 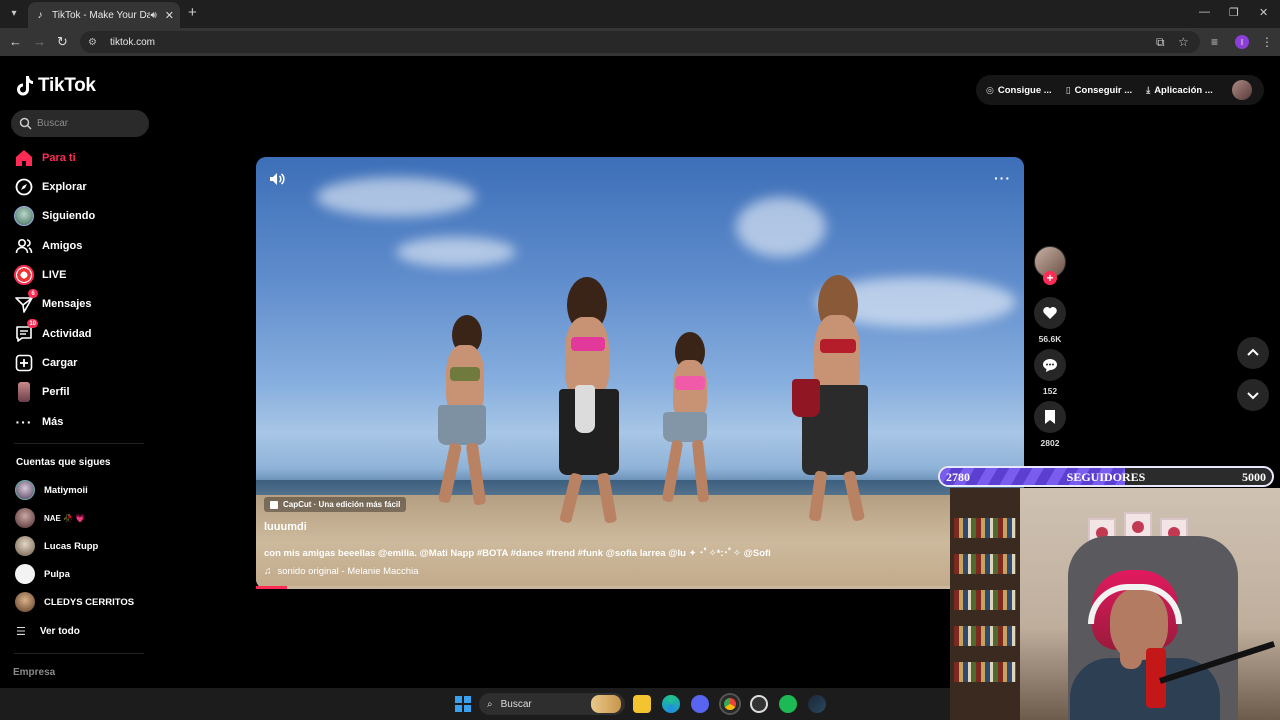 What do you see at coordinates (48, 246) in the screenshot?
I see `nav-amigos: Amigos` at bounding box center [48, 246].